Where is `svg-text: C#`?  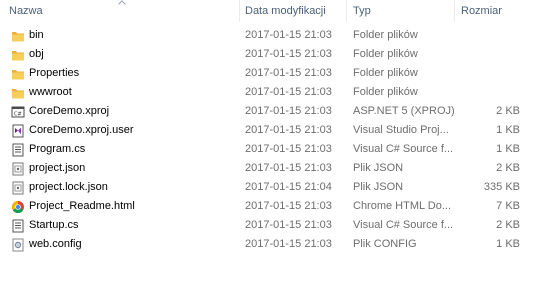
svg-text: C# is located at coordinates (18, 115).